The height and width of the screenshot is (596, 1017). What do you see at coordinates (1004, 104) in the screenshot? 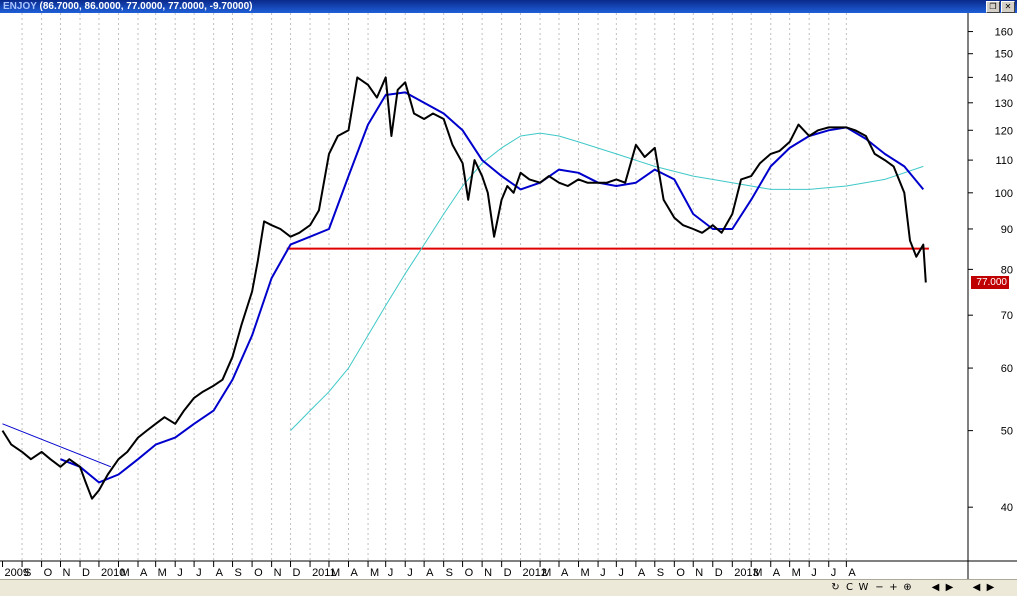
I see `y-tick-label: 130` at bounding box center [1004, 104].